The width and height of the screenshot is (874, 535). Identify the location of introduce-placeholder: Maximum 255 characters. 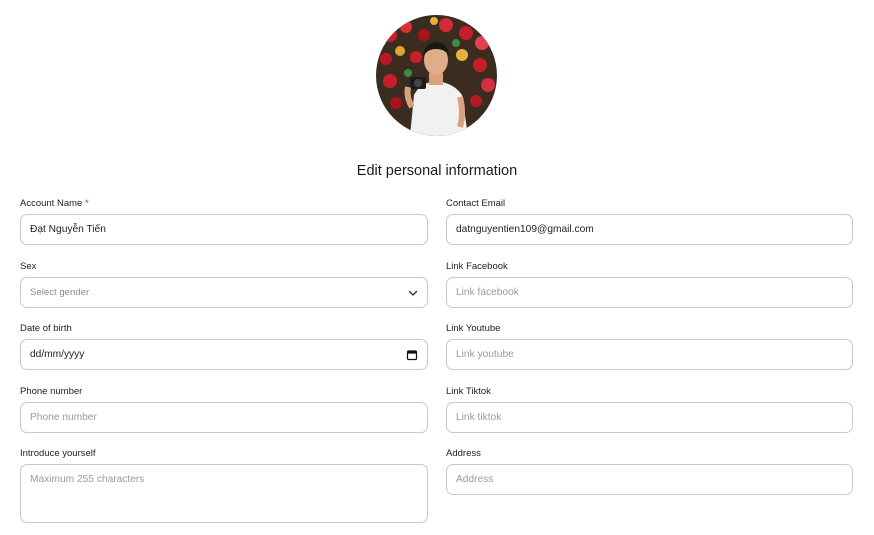
(87, 479).